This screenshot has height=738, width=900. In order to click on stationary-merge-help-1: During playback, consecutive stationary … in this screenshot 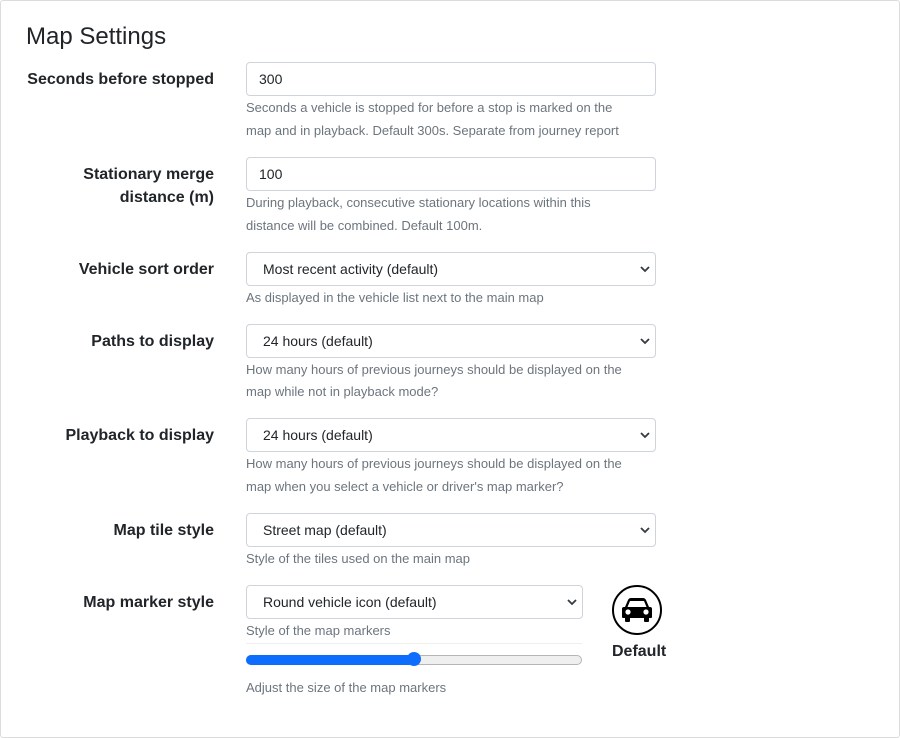, I will do `click(418, 202)`.